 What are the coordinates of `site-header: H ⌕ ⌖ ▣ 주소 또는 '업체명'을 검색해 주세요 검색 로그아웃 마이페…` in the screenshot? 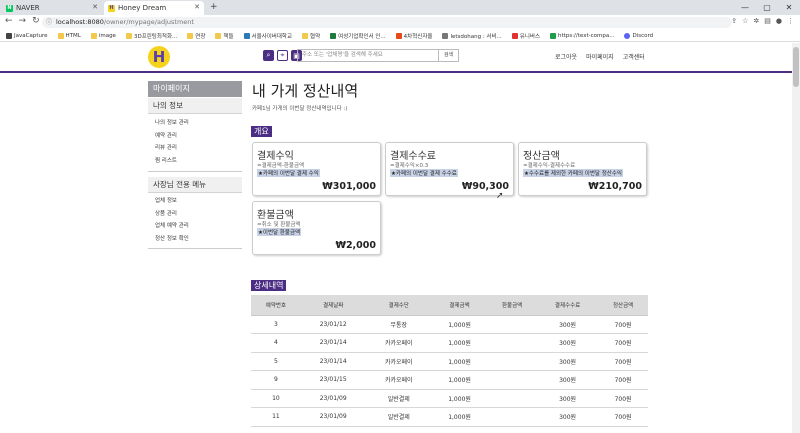 It's located at (396, 58).